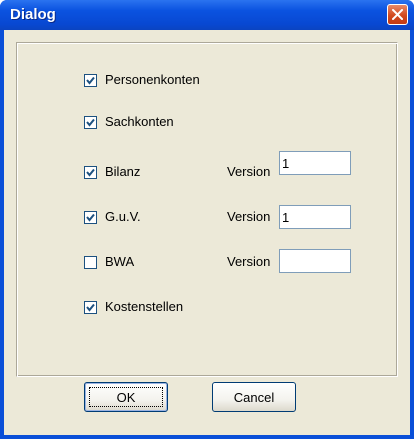 Image resolution: width=414 pixels, height=439 pixels. I want to click on bwa-version-label: Version, so click(249, 261).